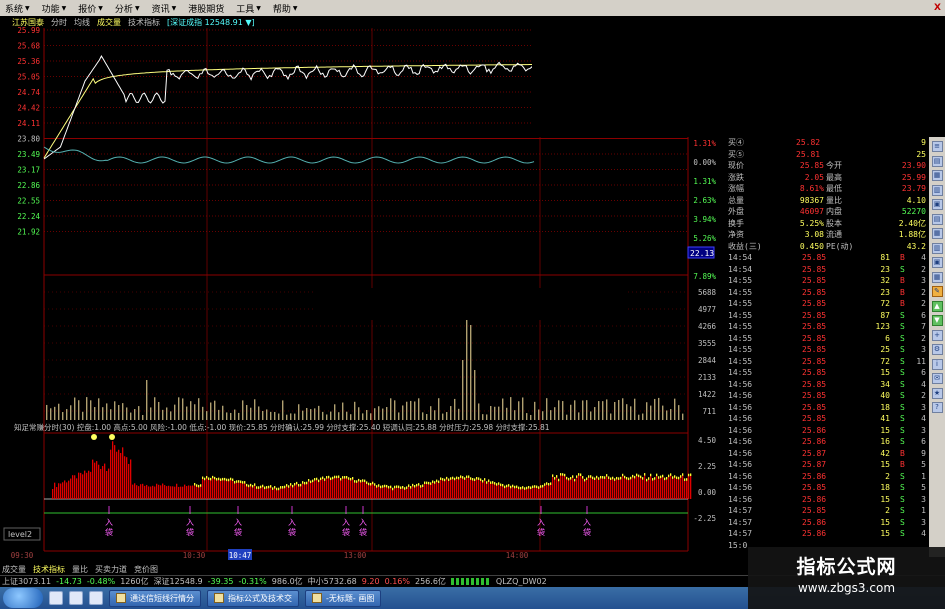  Describe the element at coordinates (111, 569) in the screenshot. I see `tab-buy-sell-power: 买卖力道` at that location.